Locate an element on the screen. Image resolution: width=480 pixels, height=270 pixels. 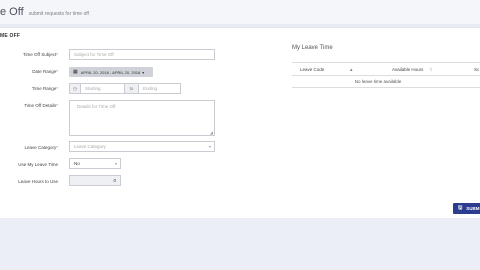
column-sc: Sc is located at coordinates (476, 69).